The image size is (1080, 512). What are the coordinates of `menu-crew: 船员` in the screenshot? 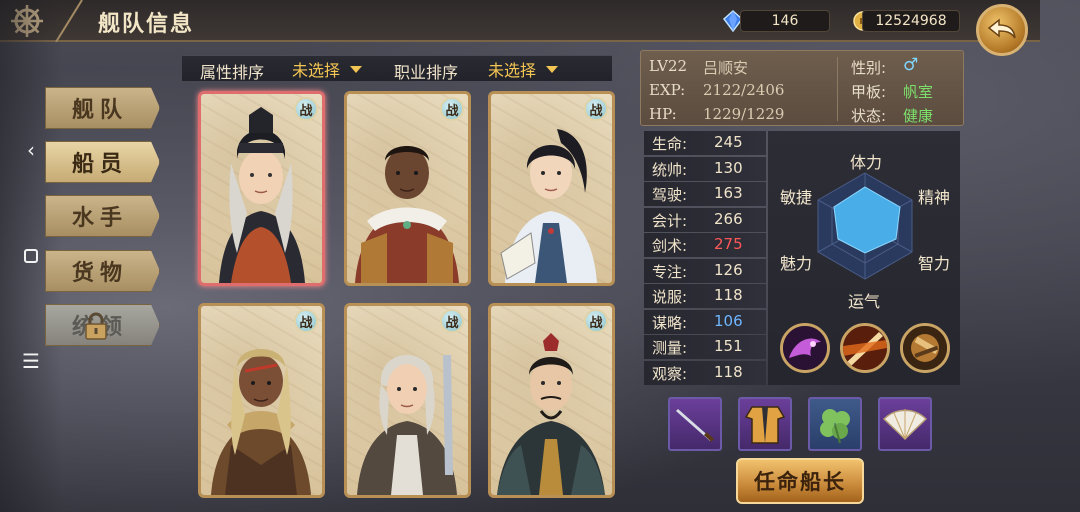 It's located at (102, 162).